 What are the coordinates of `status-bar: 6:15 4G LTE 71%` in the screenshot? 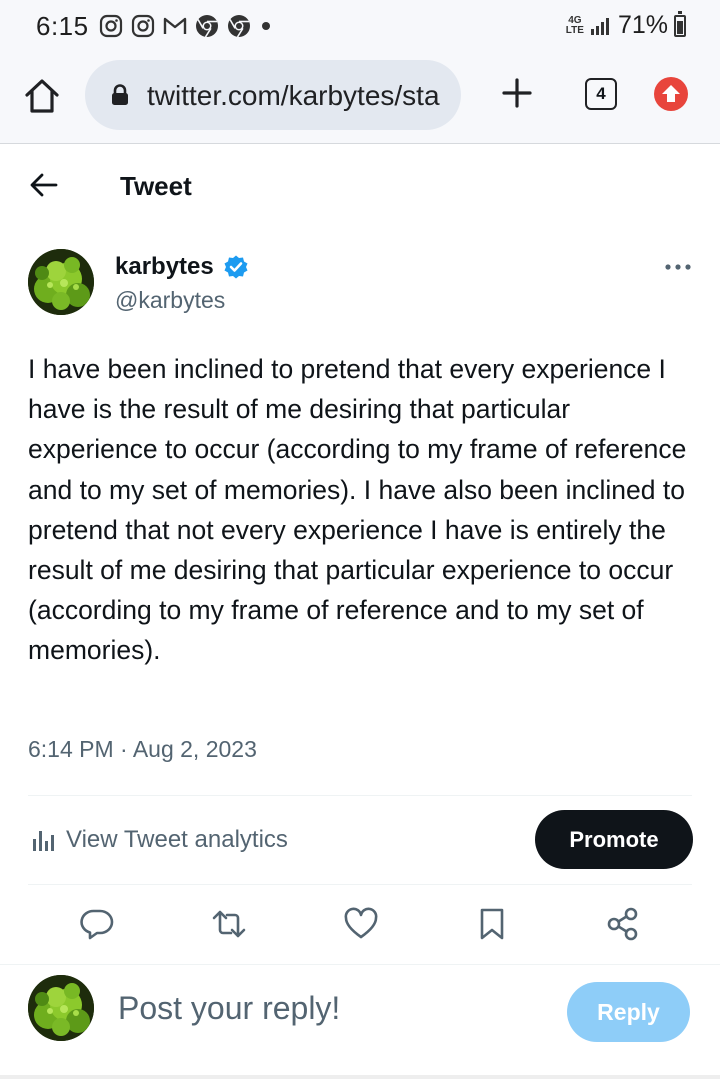 It's located at (360, 27).